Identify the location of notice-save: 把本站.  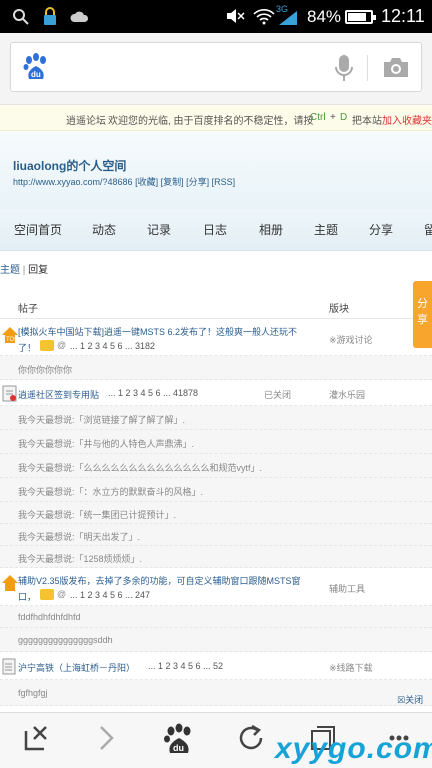
(367, 121).